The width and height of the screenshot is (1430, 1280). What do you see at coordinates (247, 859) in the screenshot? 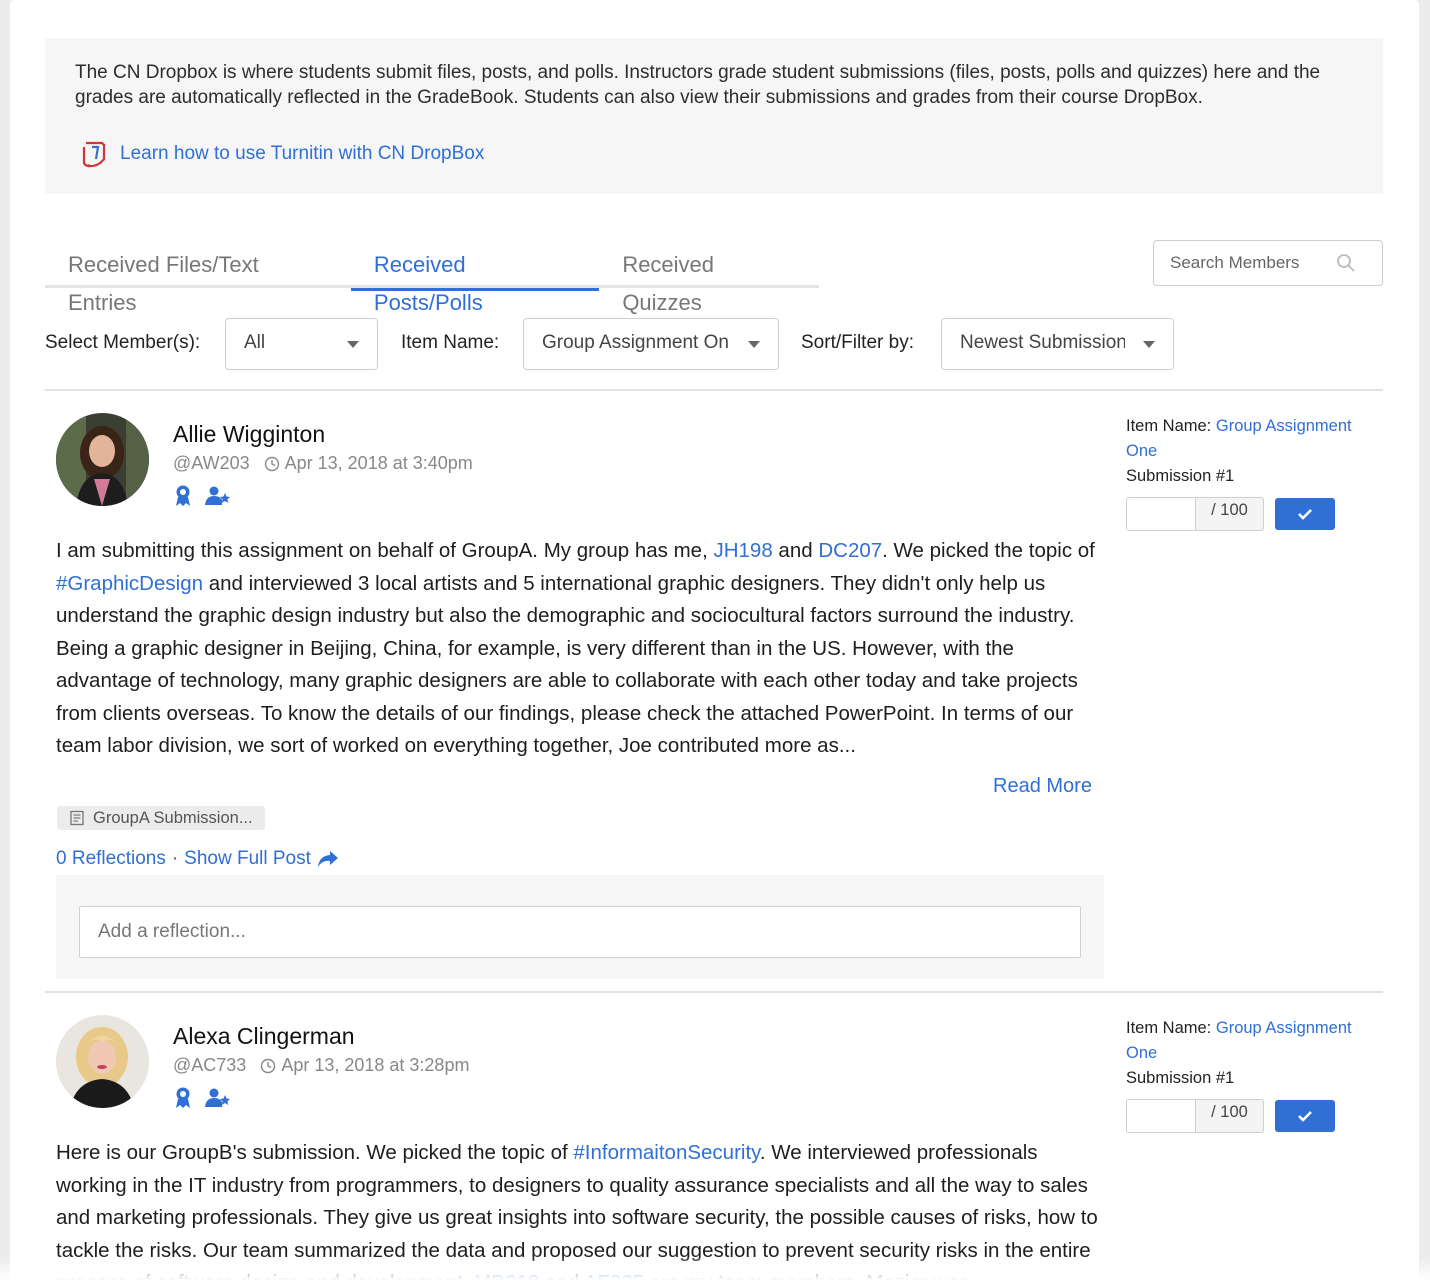
I see `show-full-post-link: Show Full Post` at bounding box center [247, 859].